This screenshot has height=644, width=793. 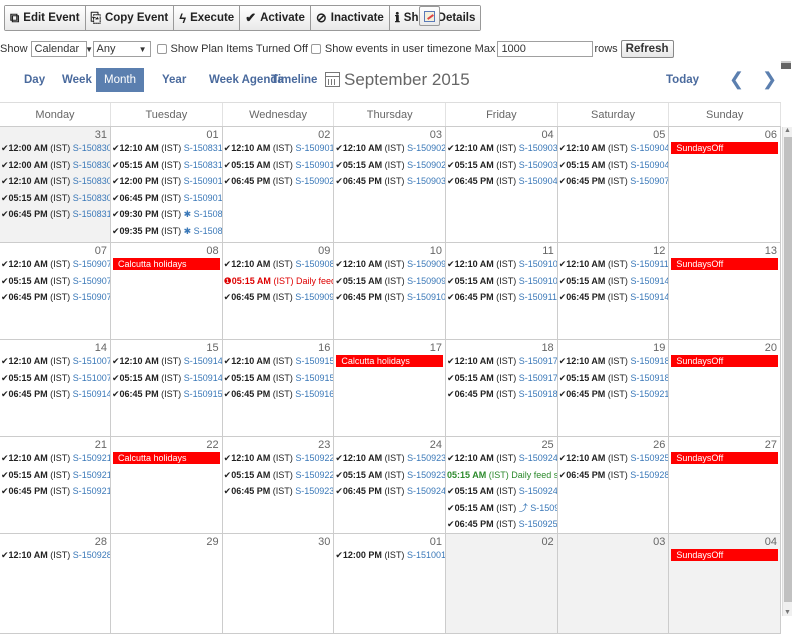 What do you see at coordinates (278, 444) in the screenshot?
I see `day-number: 23` at bounding box center [278, 444].